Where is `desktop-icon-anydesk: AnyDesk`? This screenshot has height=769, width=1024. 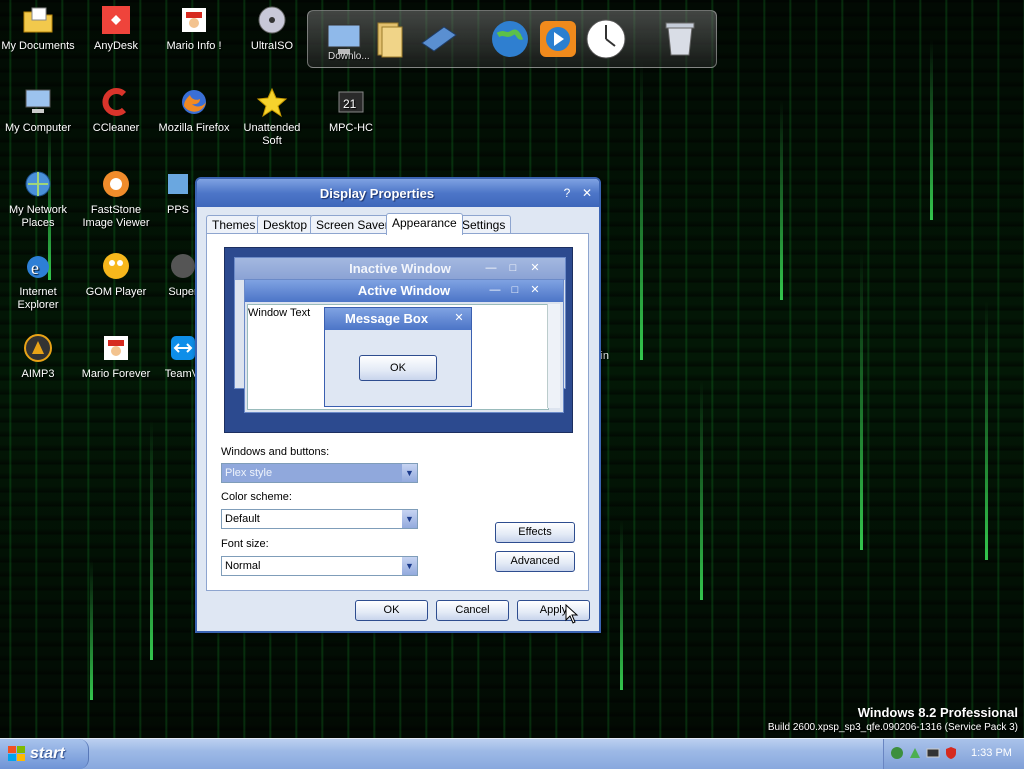 desktop-icon-anydesk: AnyDesk is located at coordinates (116, 28).